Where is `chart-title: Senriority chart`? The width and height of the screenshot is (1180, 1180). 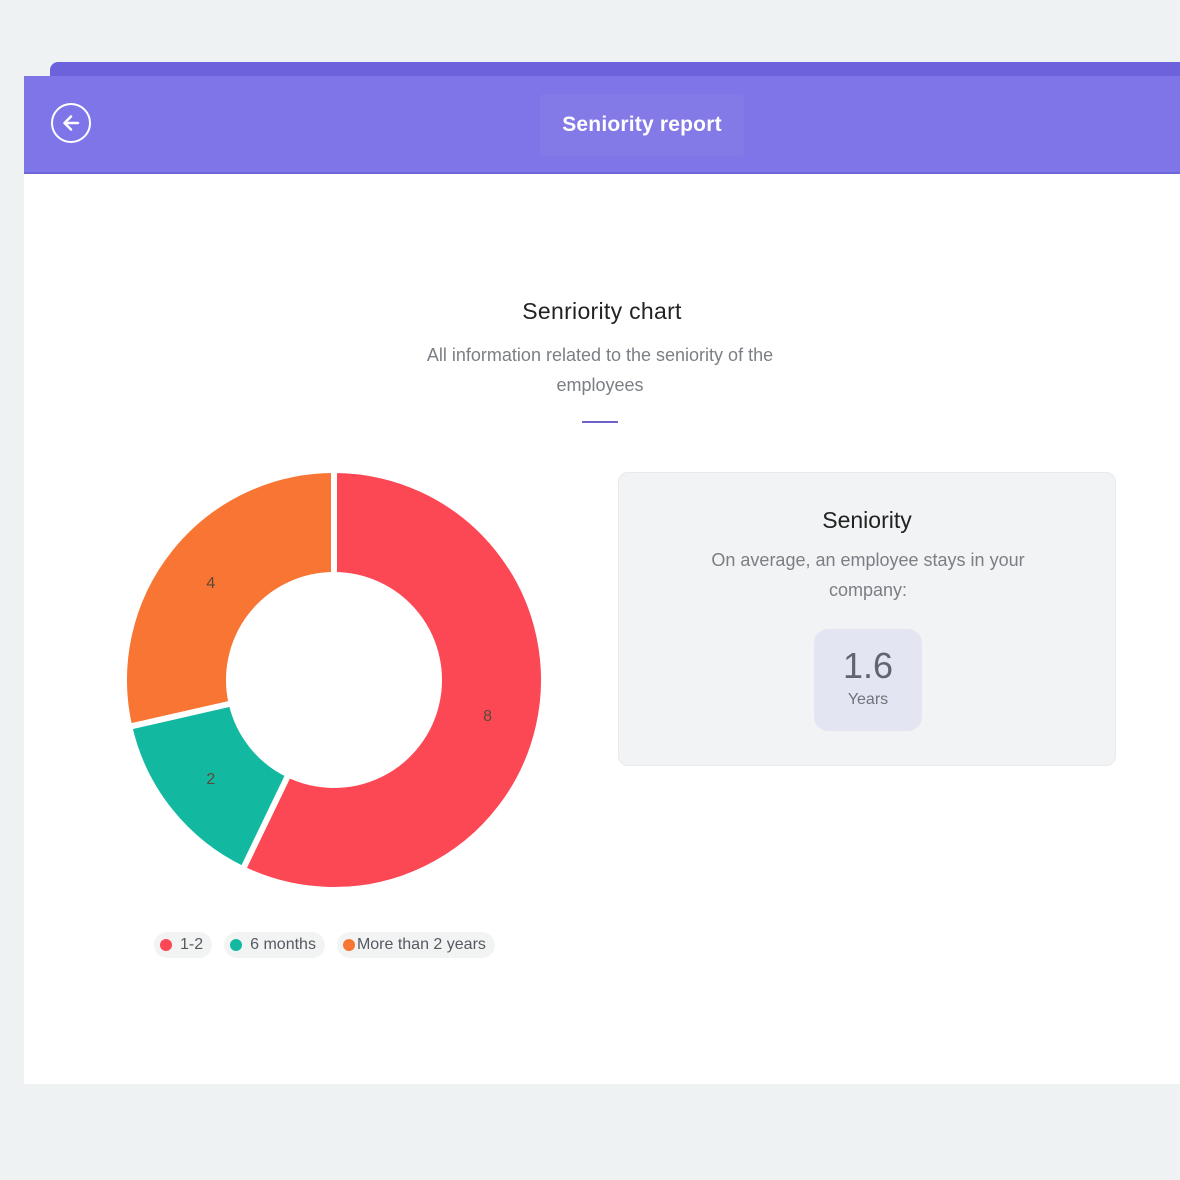 chart-title: Senriority chart is located at coordinates (602, 311).